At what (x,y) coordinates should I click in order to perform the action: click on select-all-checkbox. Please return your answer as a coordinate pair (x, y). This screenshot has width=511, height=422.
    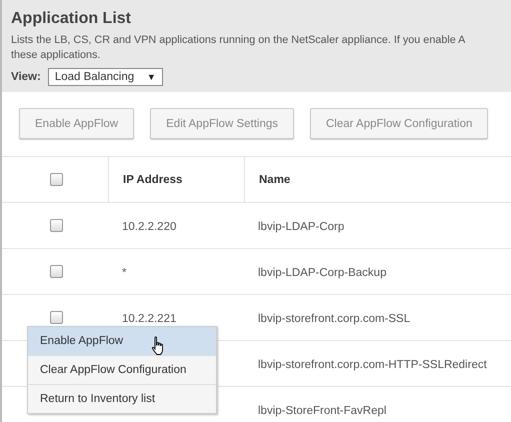
    Looking at the image, I should click on (56, 179).